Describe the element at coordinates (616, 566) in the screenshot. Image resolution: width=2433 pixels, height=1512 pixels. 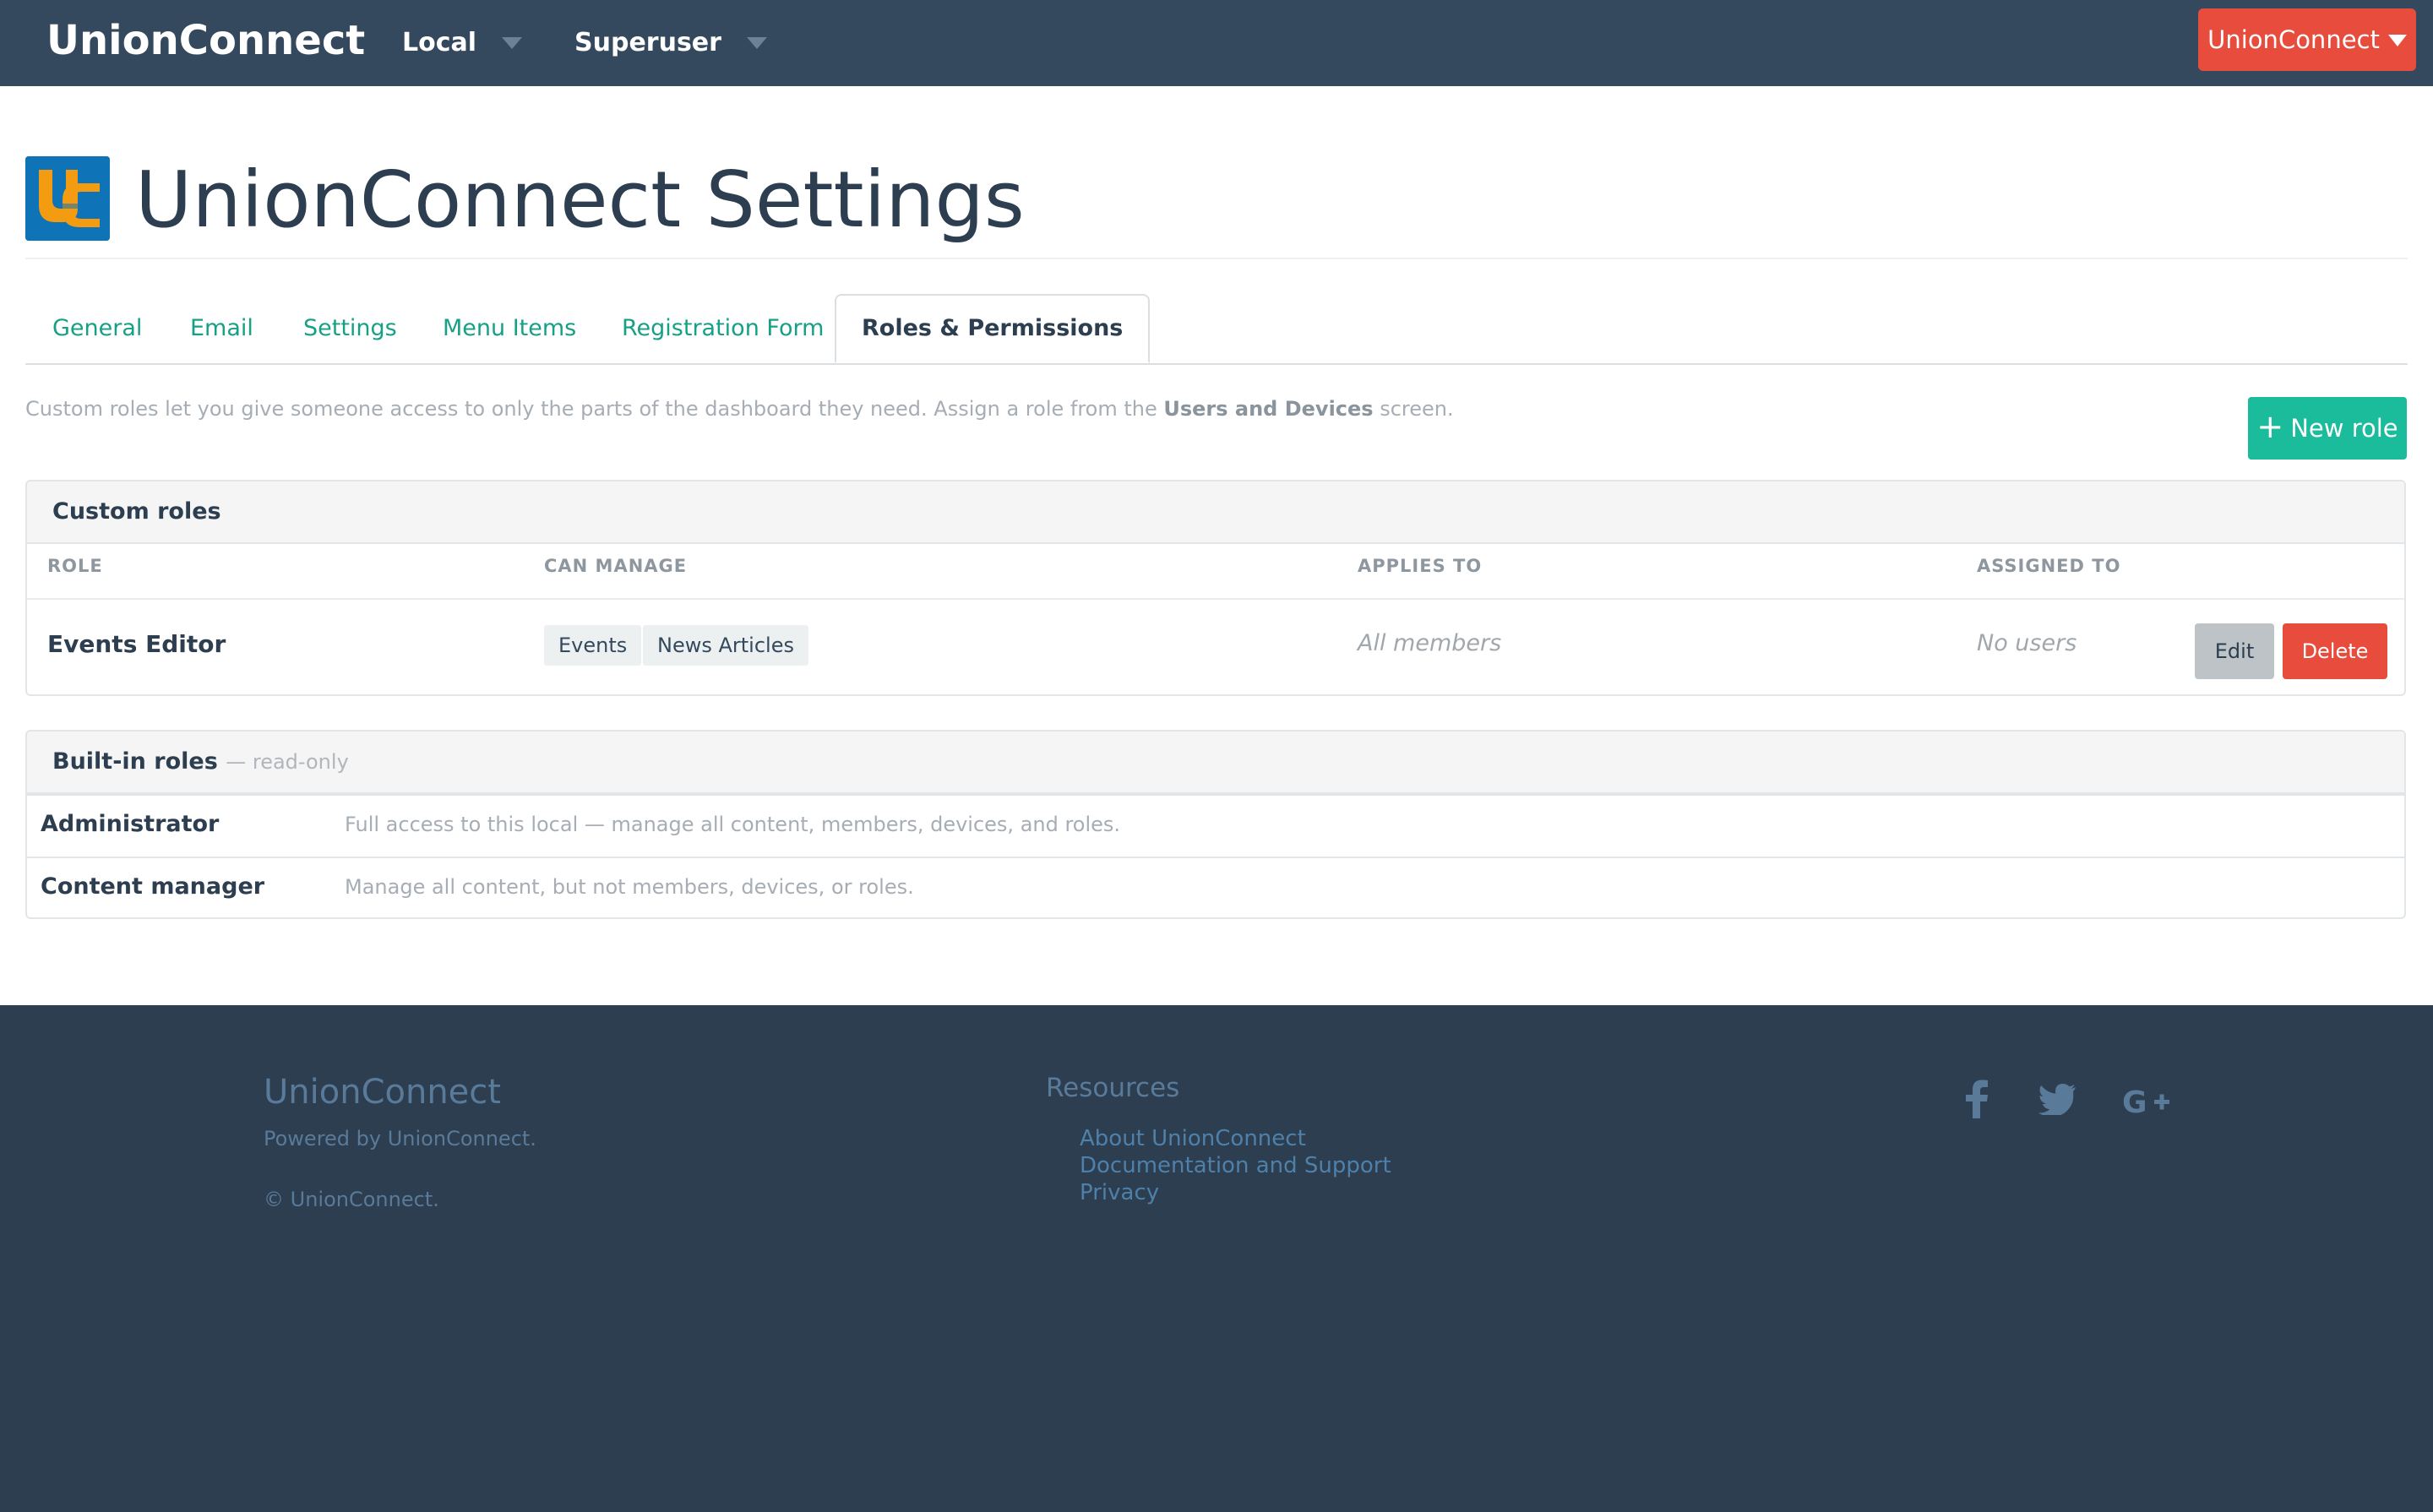
I see `column-header-can-manage: CAN MANAGE` at that location.